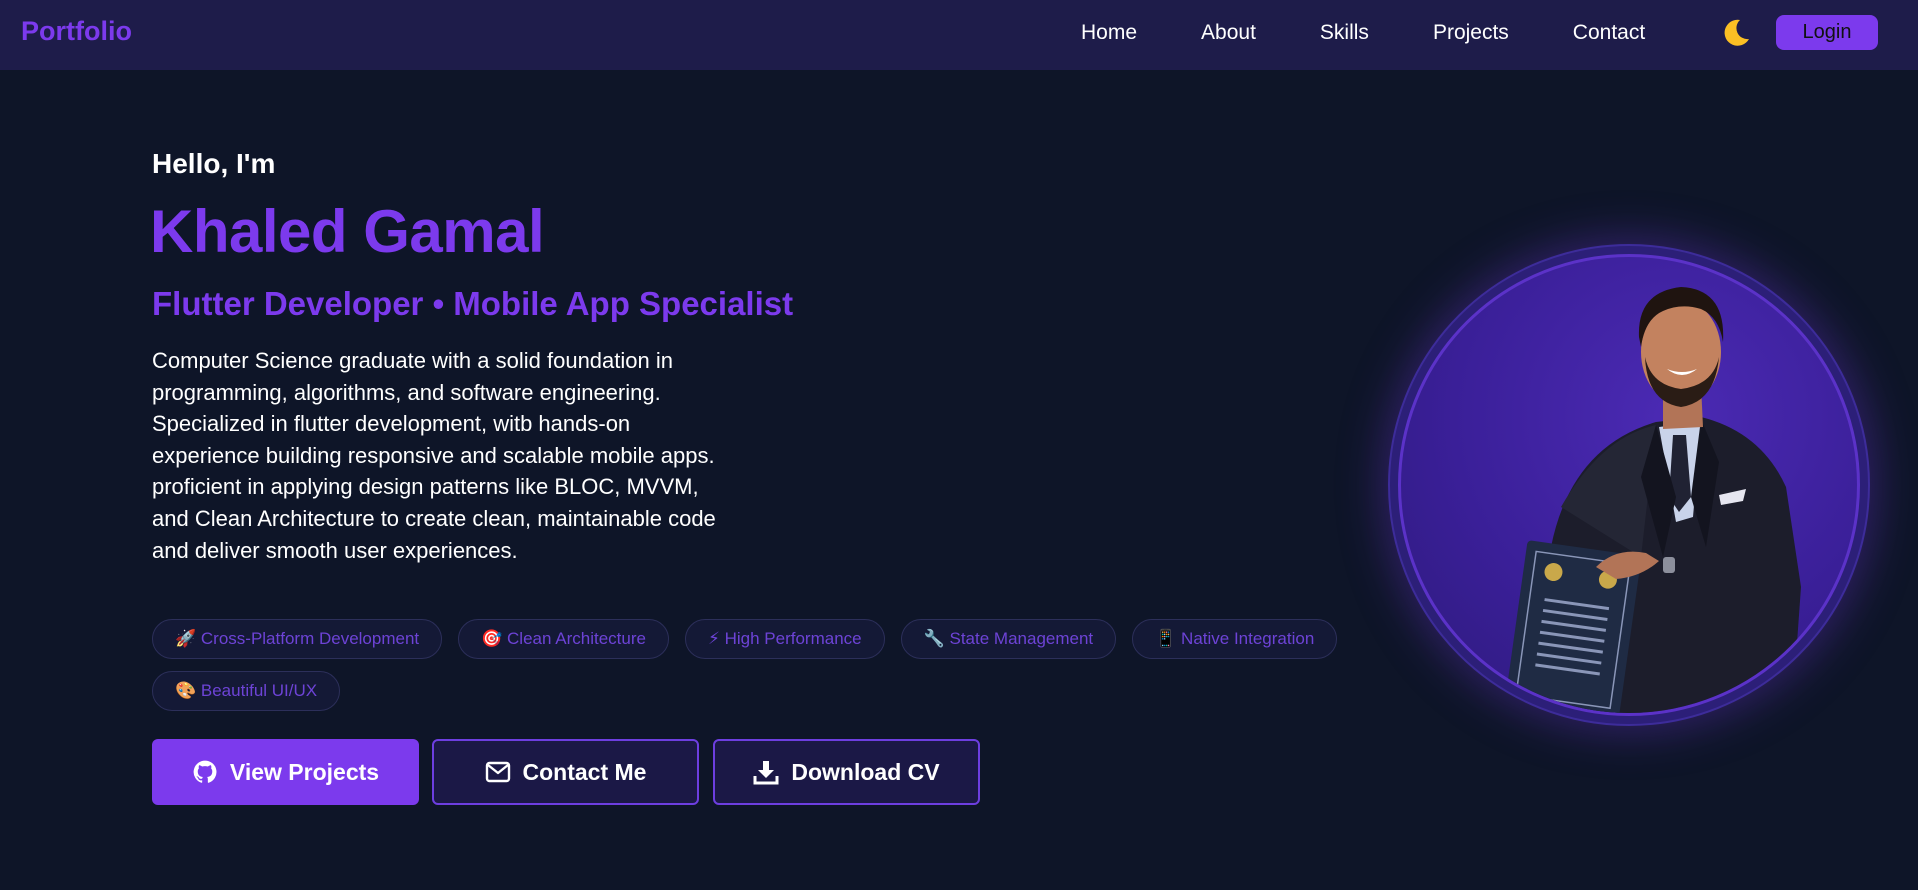 The image size is (1918, 890). I want to click on profile-photo, so click(1629, 485).